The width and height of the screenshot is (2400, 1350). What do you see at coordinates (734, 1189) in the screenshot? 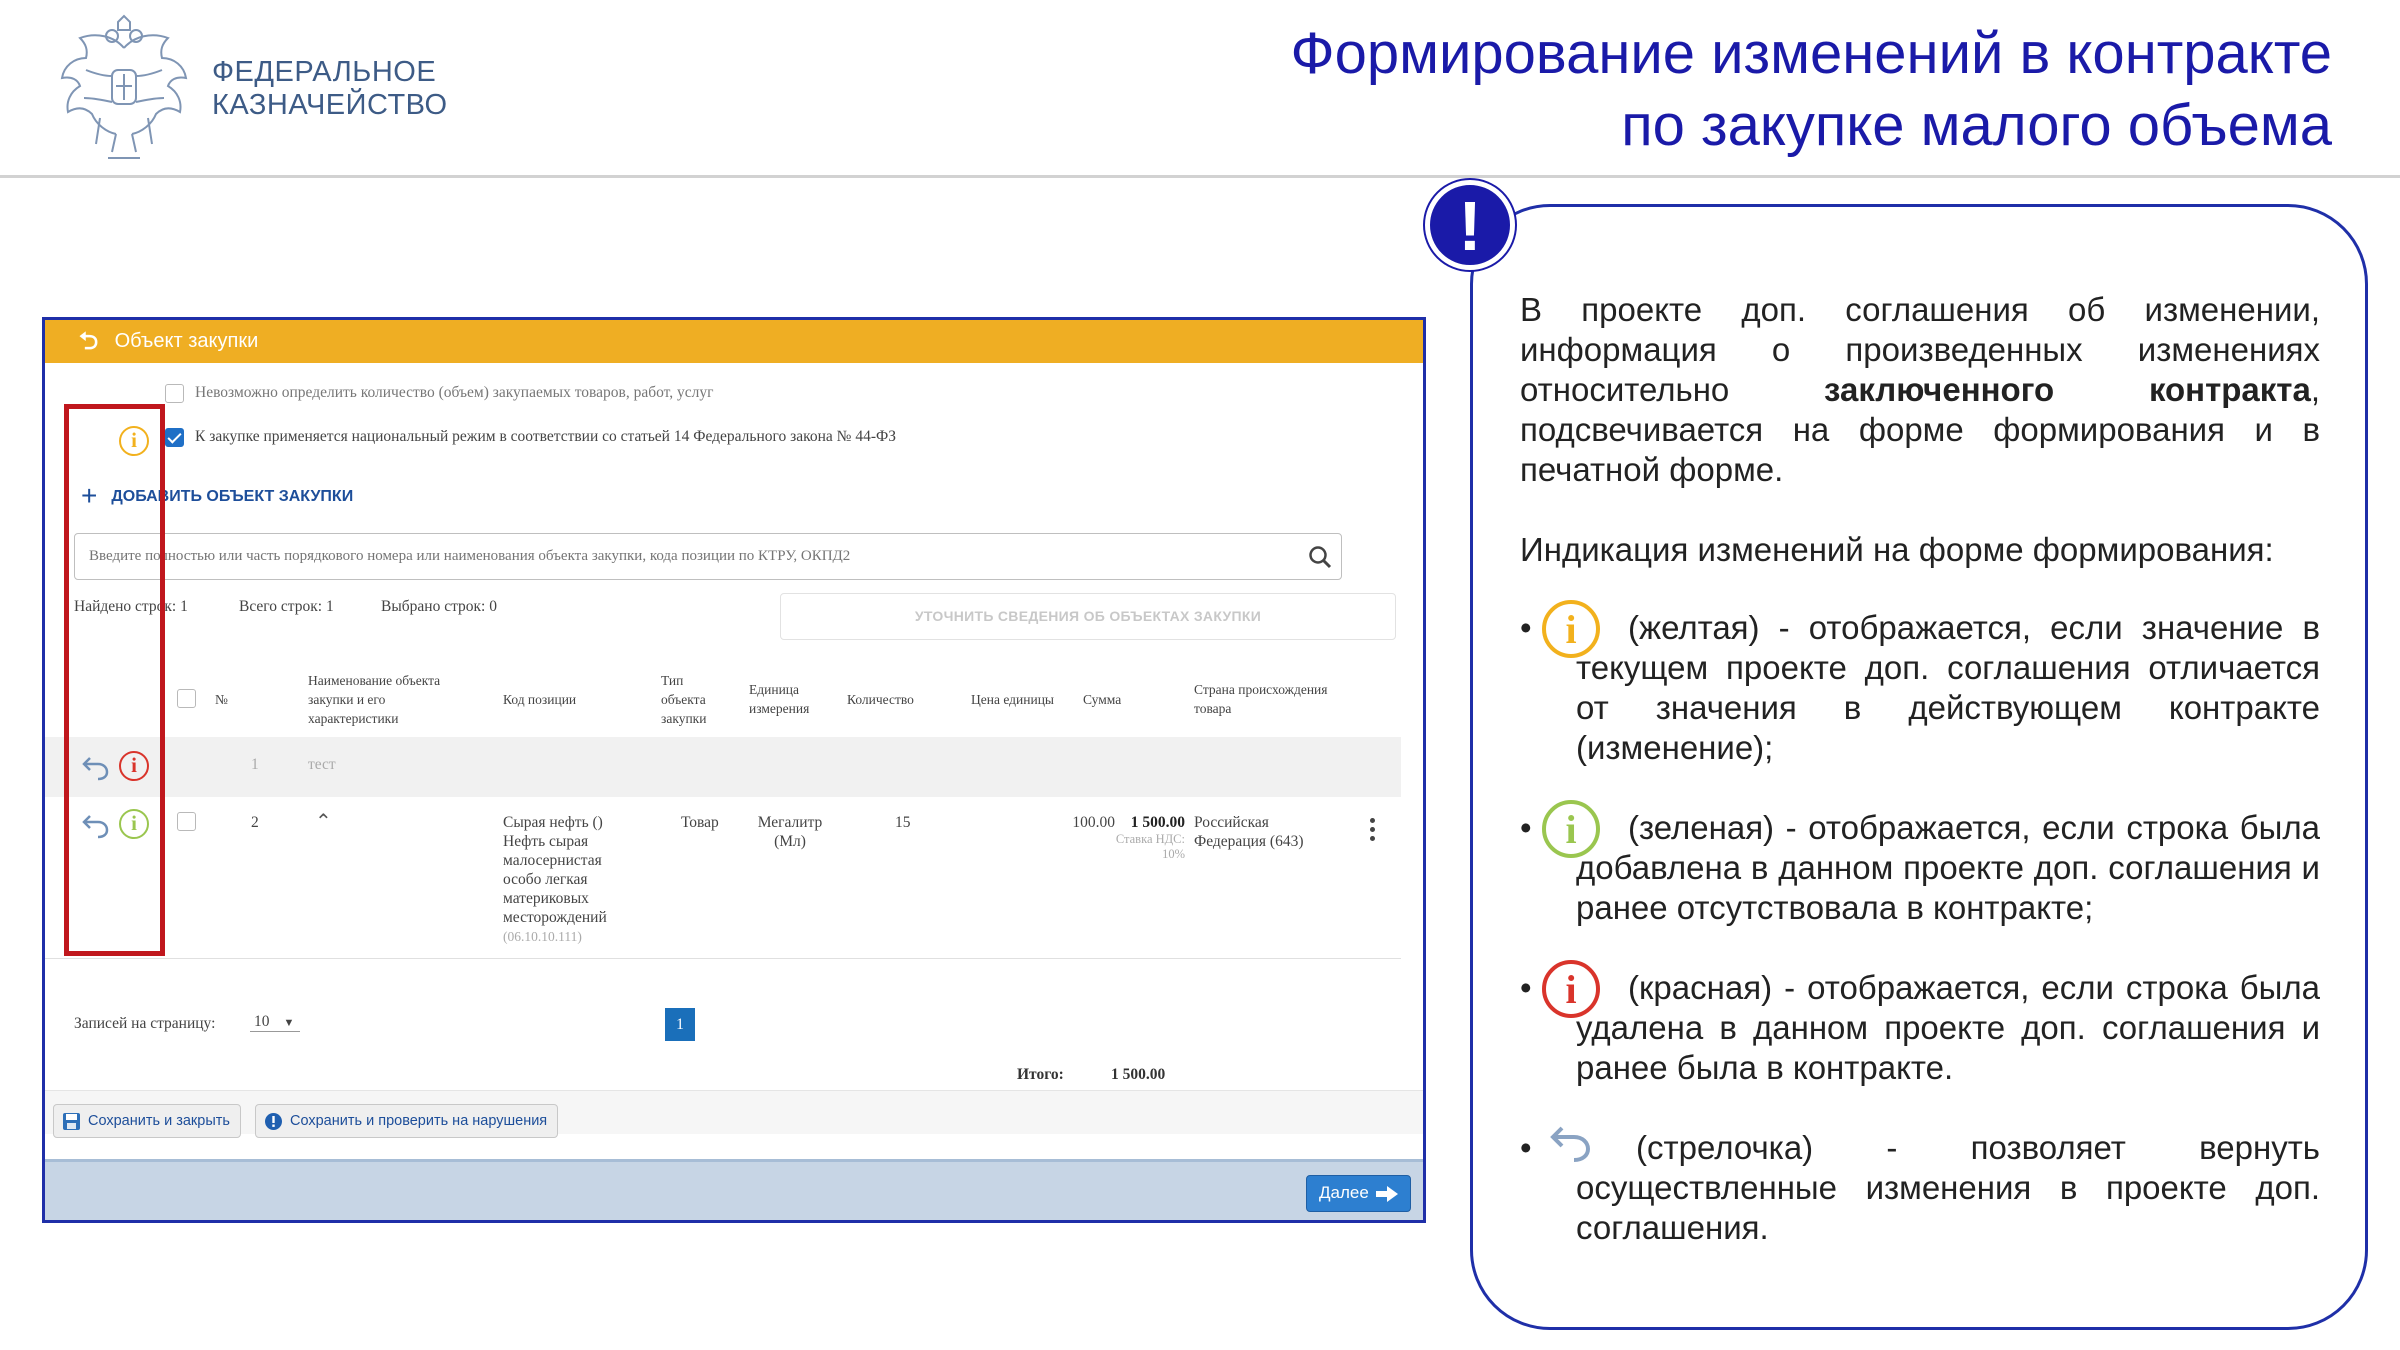
I see `navigation-bar` at bounding box center [734, 1189].